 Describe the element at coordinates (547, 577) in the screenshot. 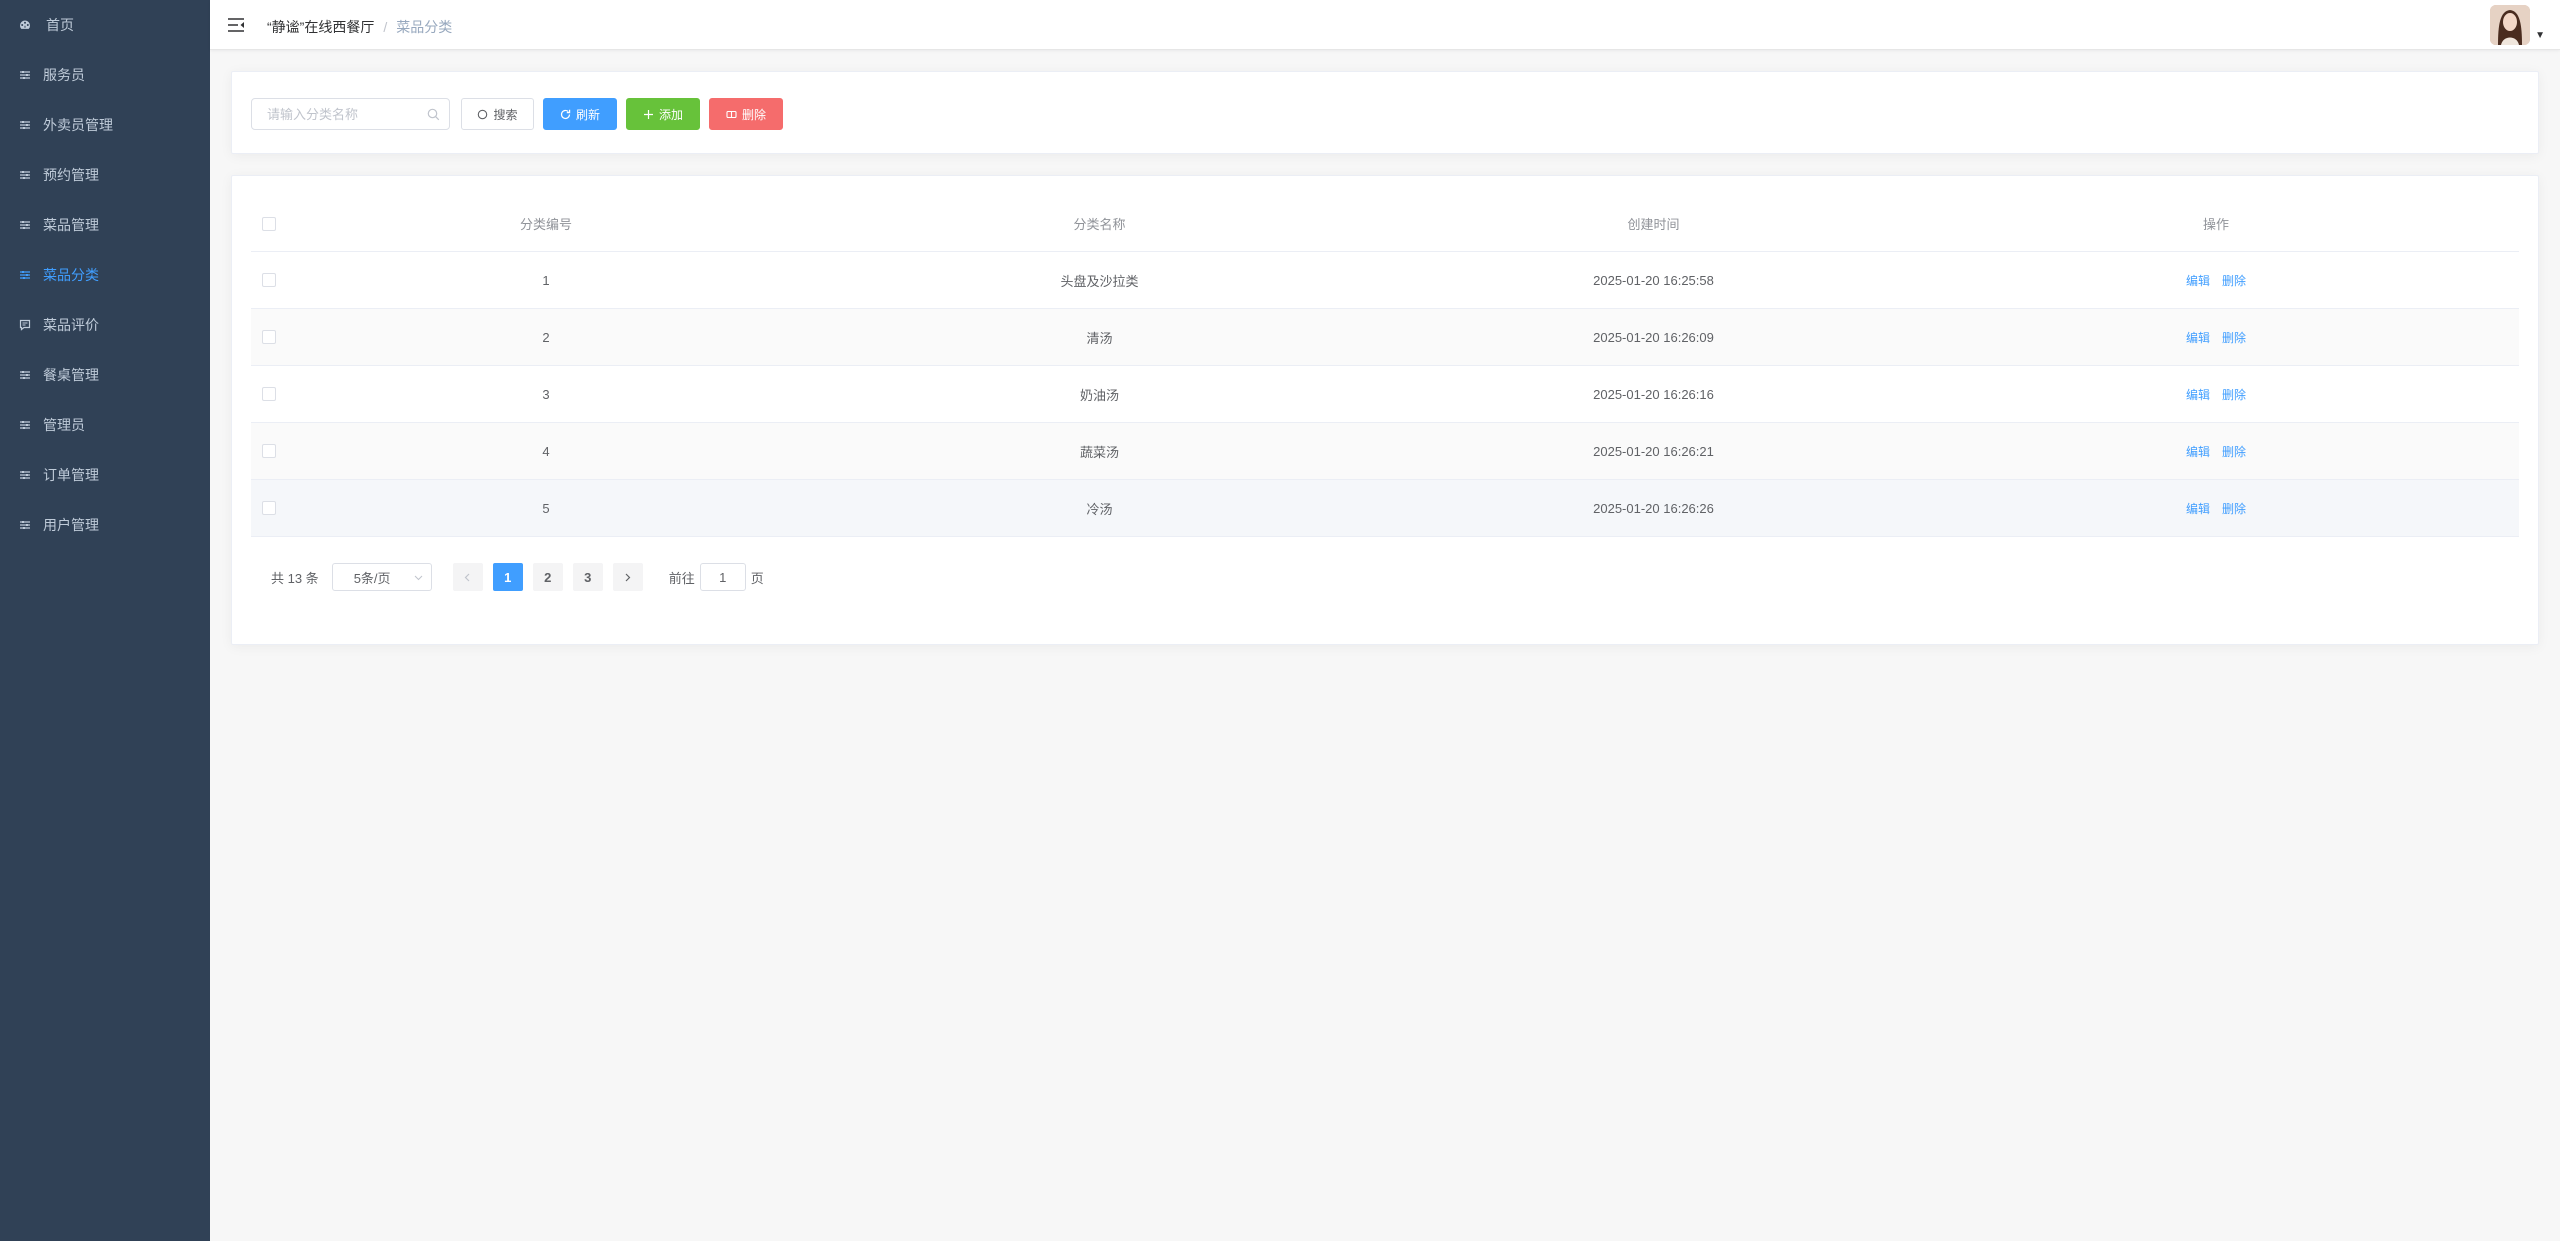

I see `page-number-button: 2` at that location.